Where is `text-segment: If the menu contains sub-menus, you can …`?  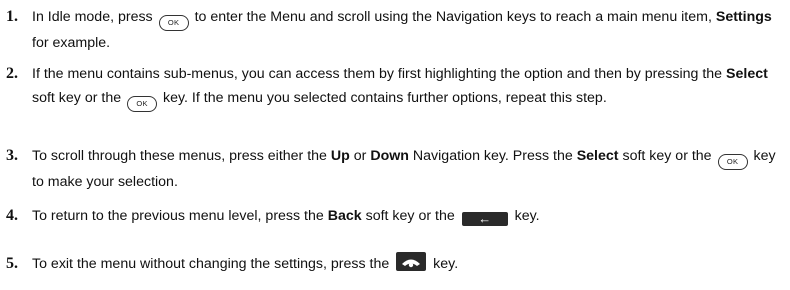
text-segment: If the menu contains sub-menus, you can … is located at coordinates (377, 74).